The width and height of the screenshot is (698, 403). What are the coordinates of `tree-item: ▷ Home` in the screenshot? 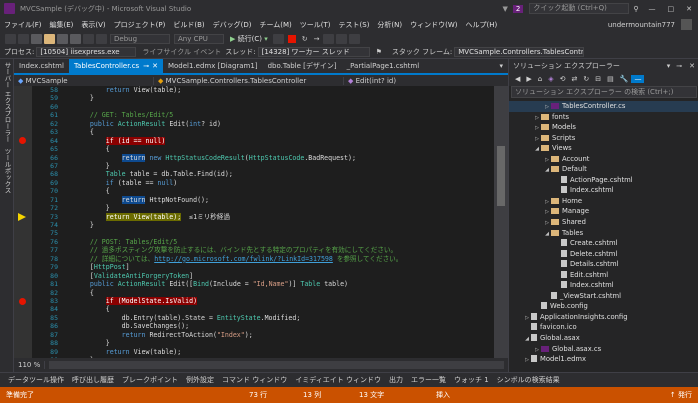 It's located at (603, 201).